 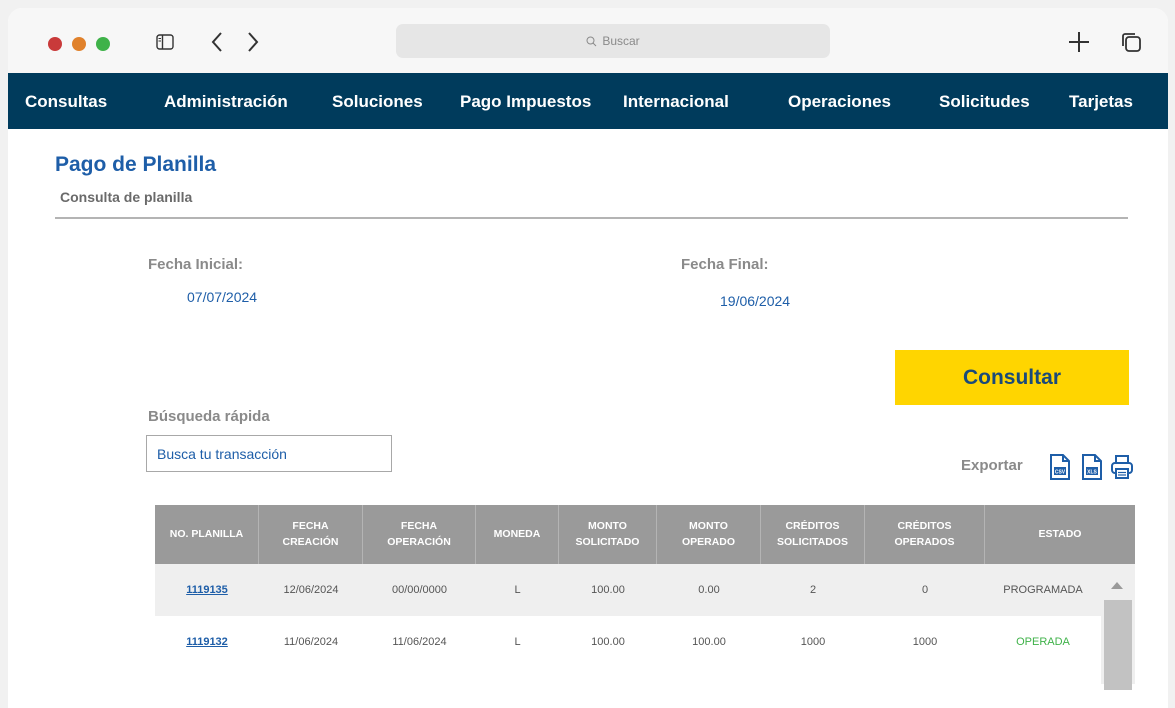 I want to click on header-text: OPERADO, so click(x=708, y=541).